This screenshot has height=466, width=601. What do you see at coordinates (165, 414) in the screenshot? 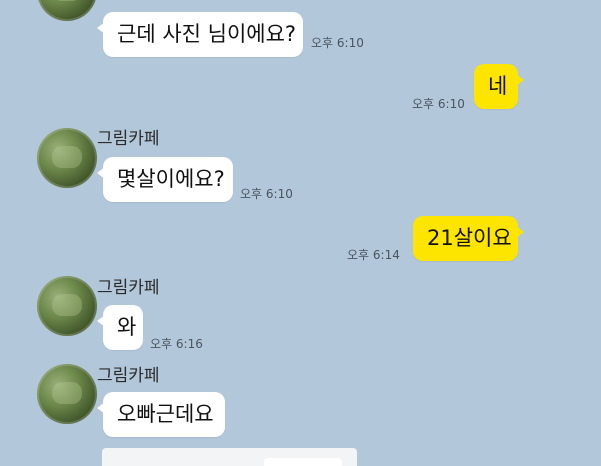
I see `message-text: 오빠근데요` at bounding box center [165, 414].